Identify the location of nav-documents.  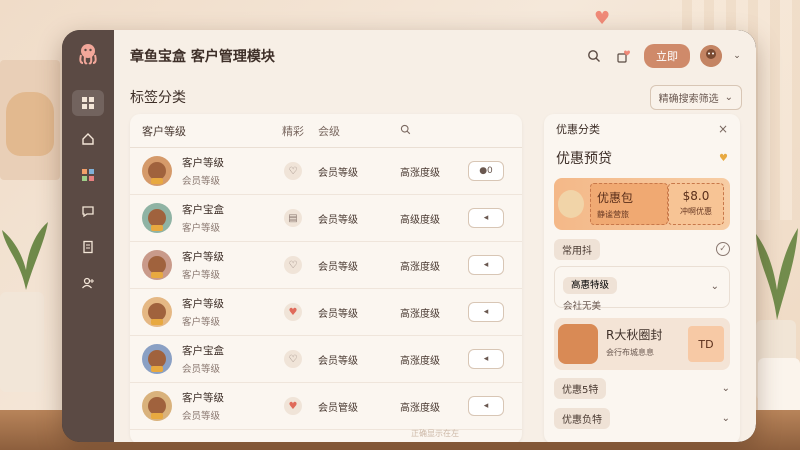
(88, 247).